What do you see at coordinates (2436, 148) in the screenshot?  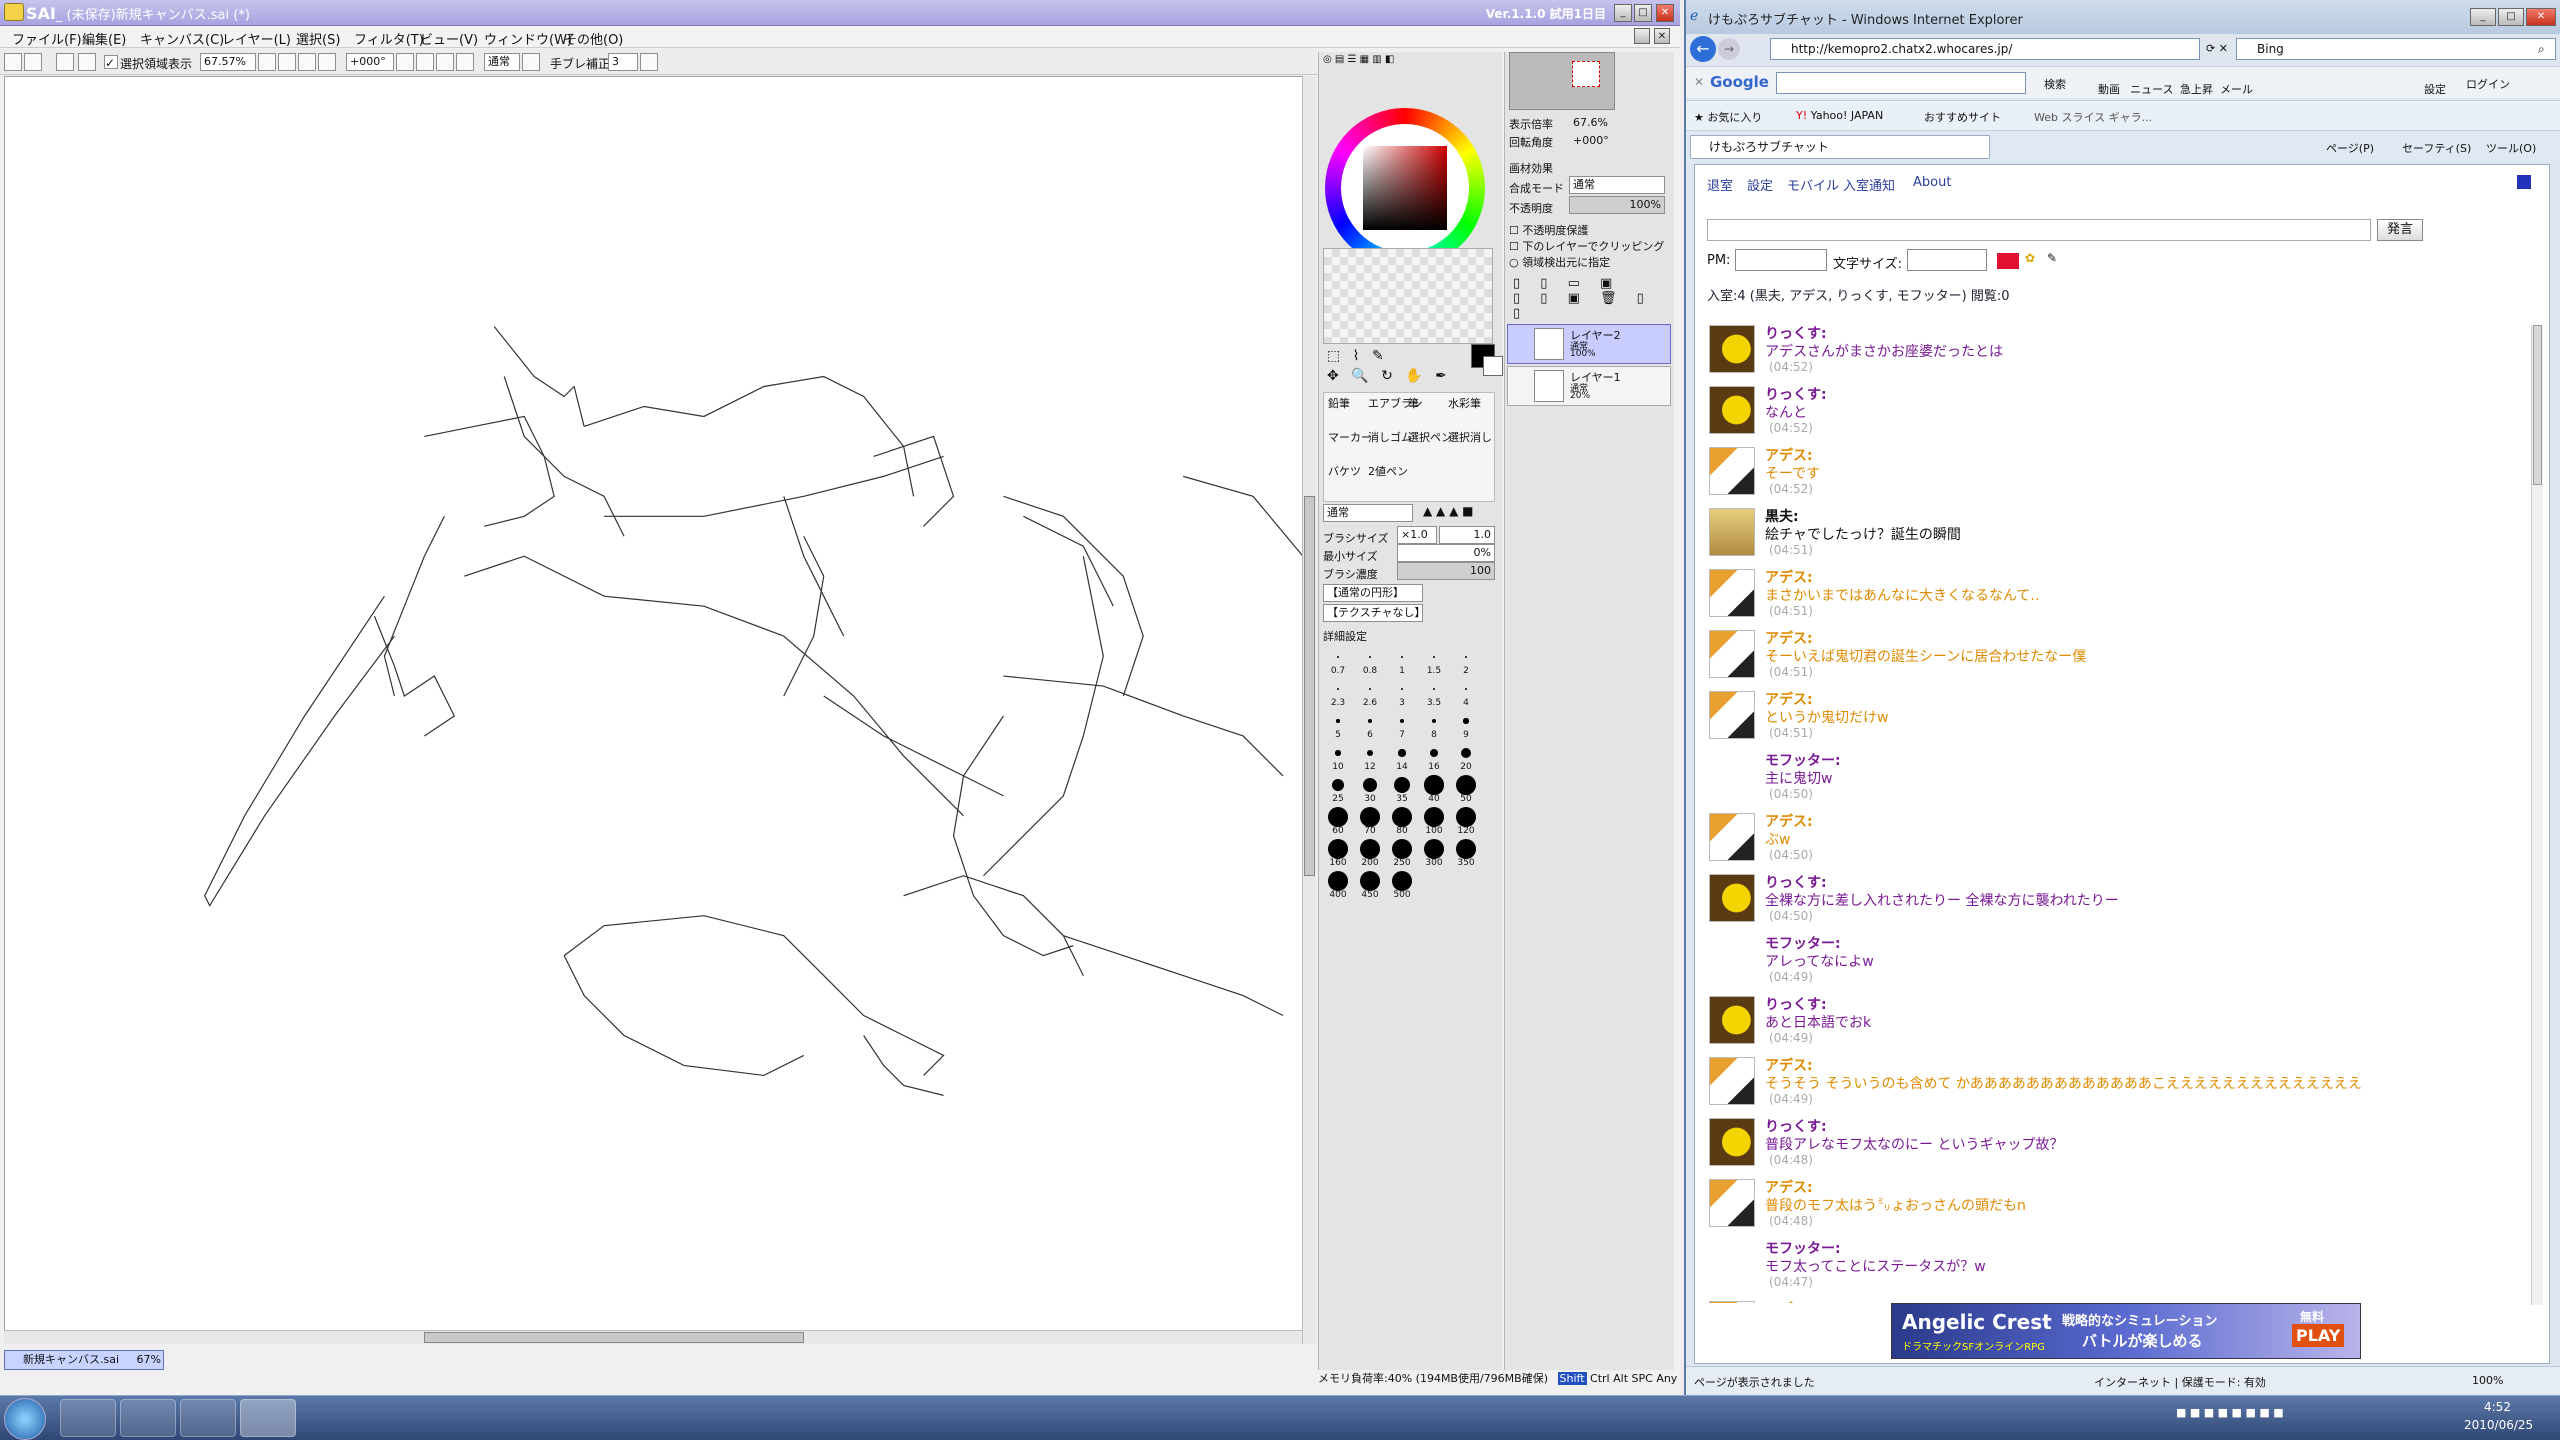 I see `safety-menu: セーフティ(S)` at bounding box center [2436, 148].